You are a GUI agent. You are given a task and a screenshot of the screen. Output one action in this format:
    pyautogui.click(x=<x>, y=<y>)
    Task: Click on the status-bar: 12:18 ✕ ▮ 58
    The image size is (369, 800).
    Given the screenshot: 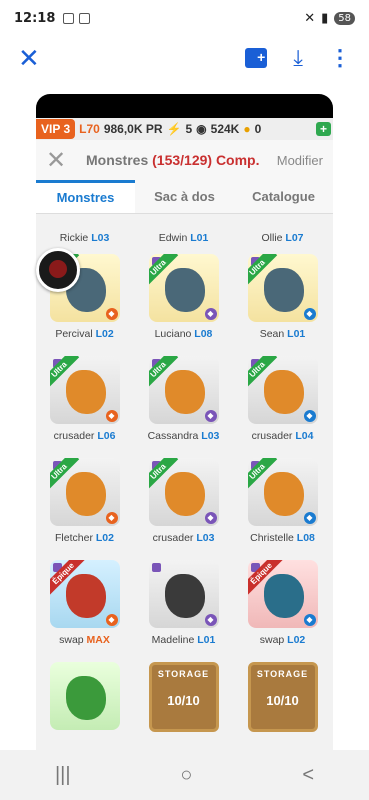 What is the action you would take?
    pyautogui.click(x=184, y=18)
    